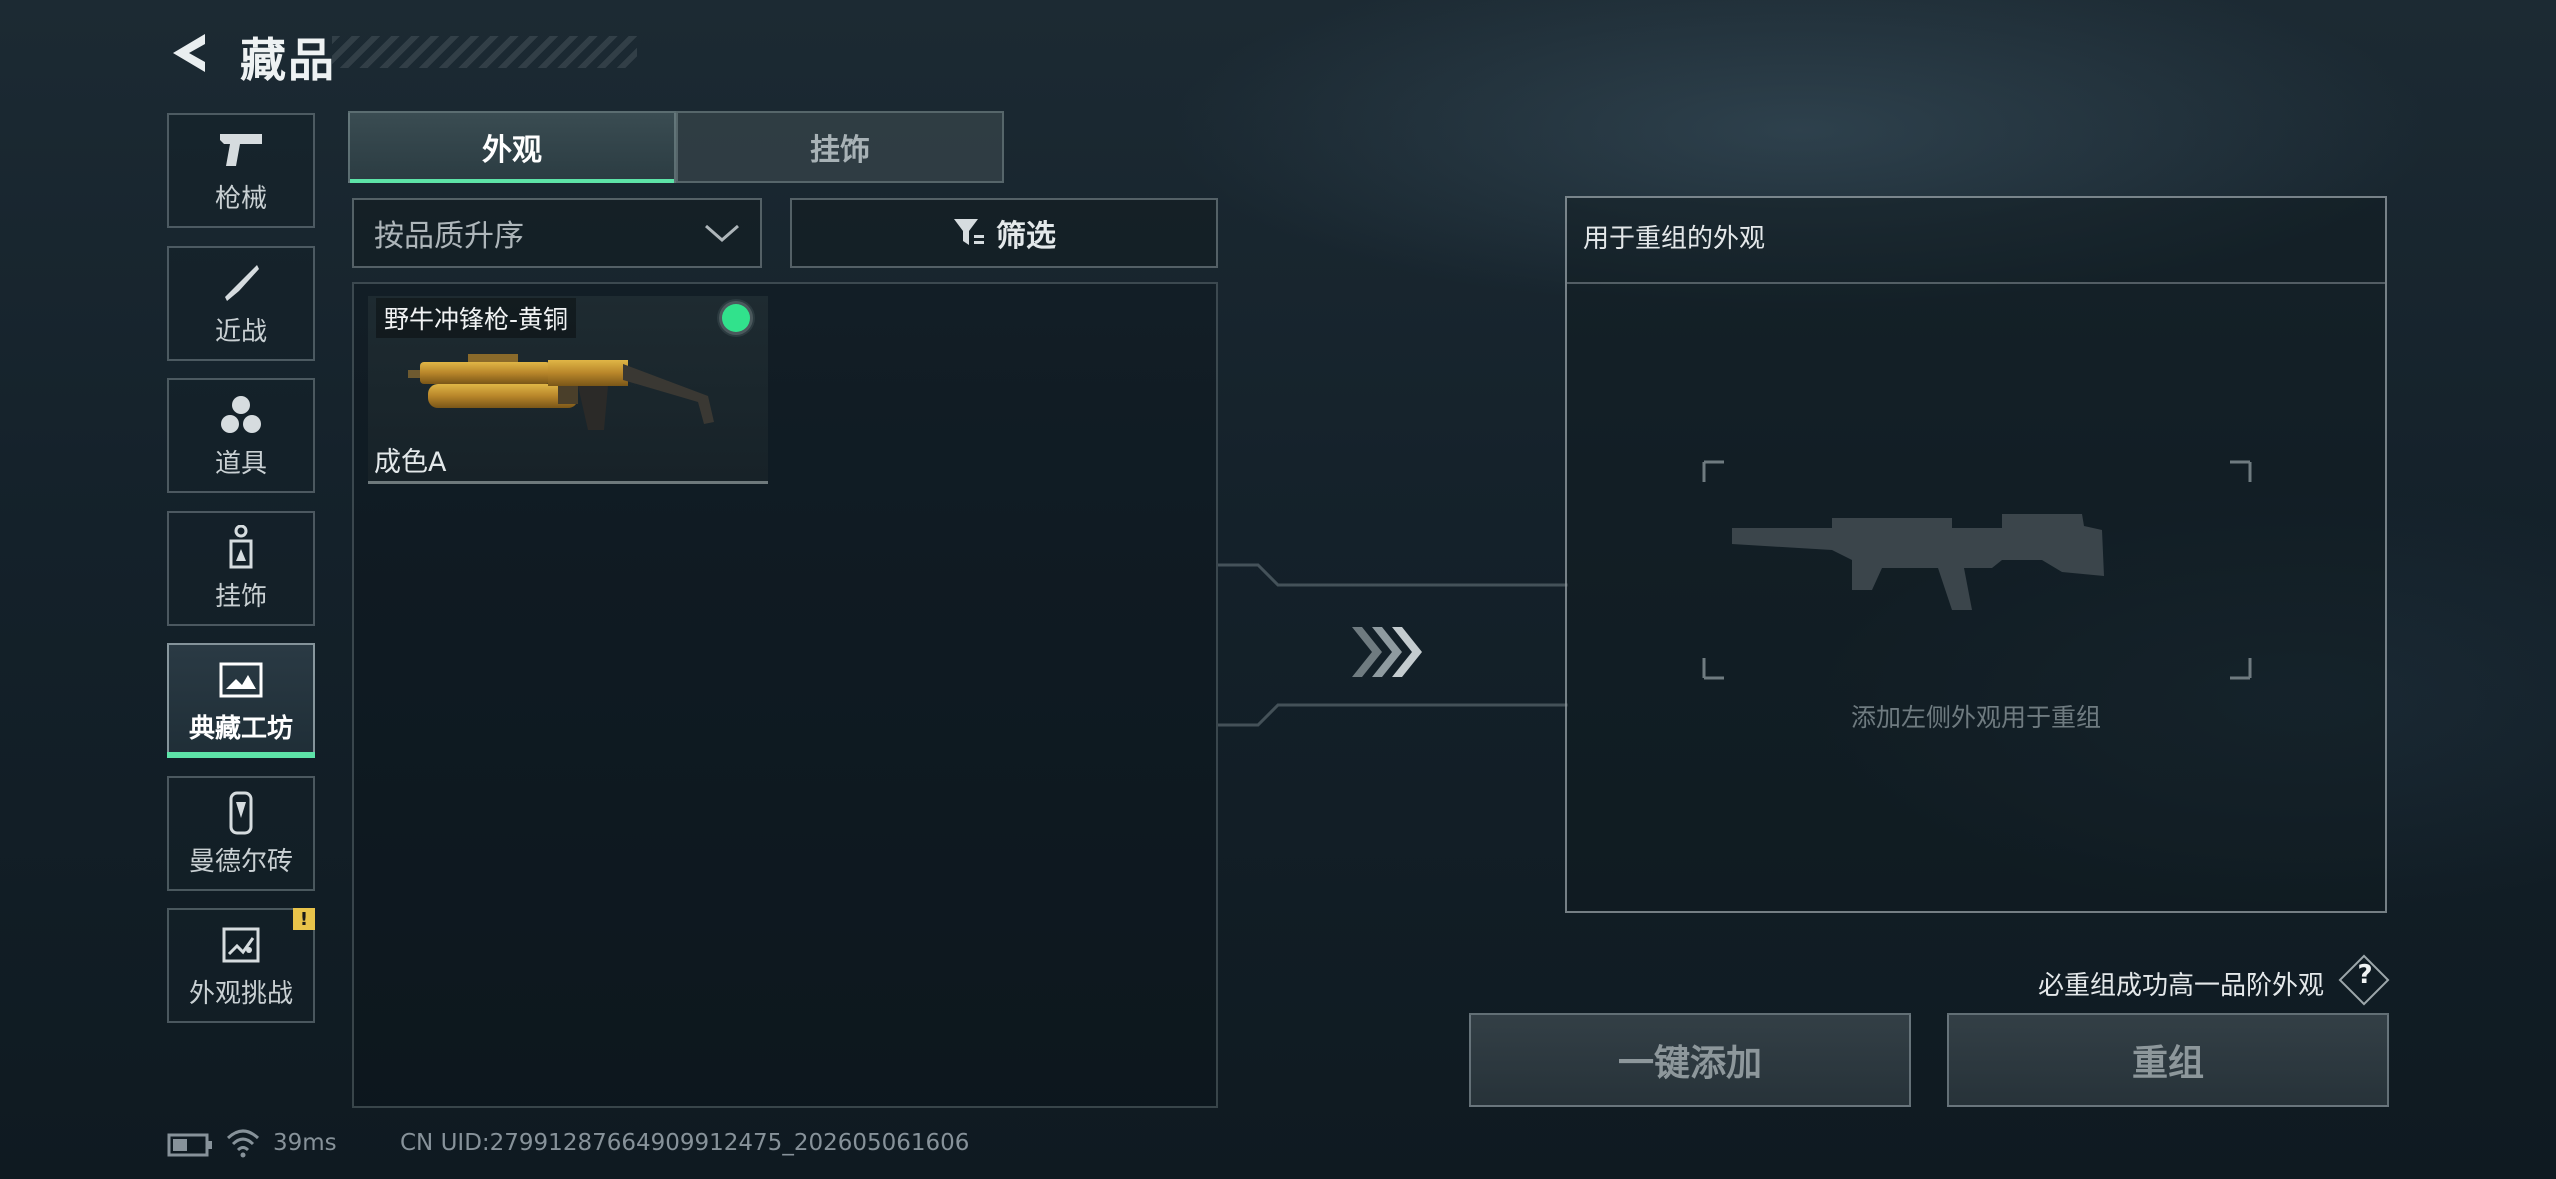 The image size is (2556, 1179). I want to click on tab-charms: 挂饰, so click(840, 147).